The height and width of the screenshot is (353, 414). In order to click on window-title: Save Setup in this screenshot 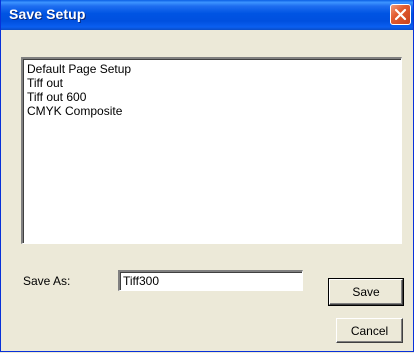, I will do `click(47, 14)`.